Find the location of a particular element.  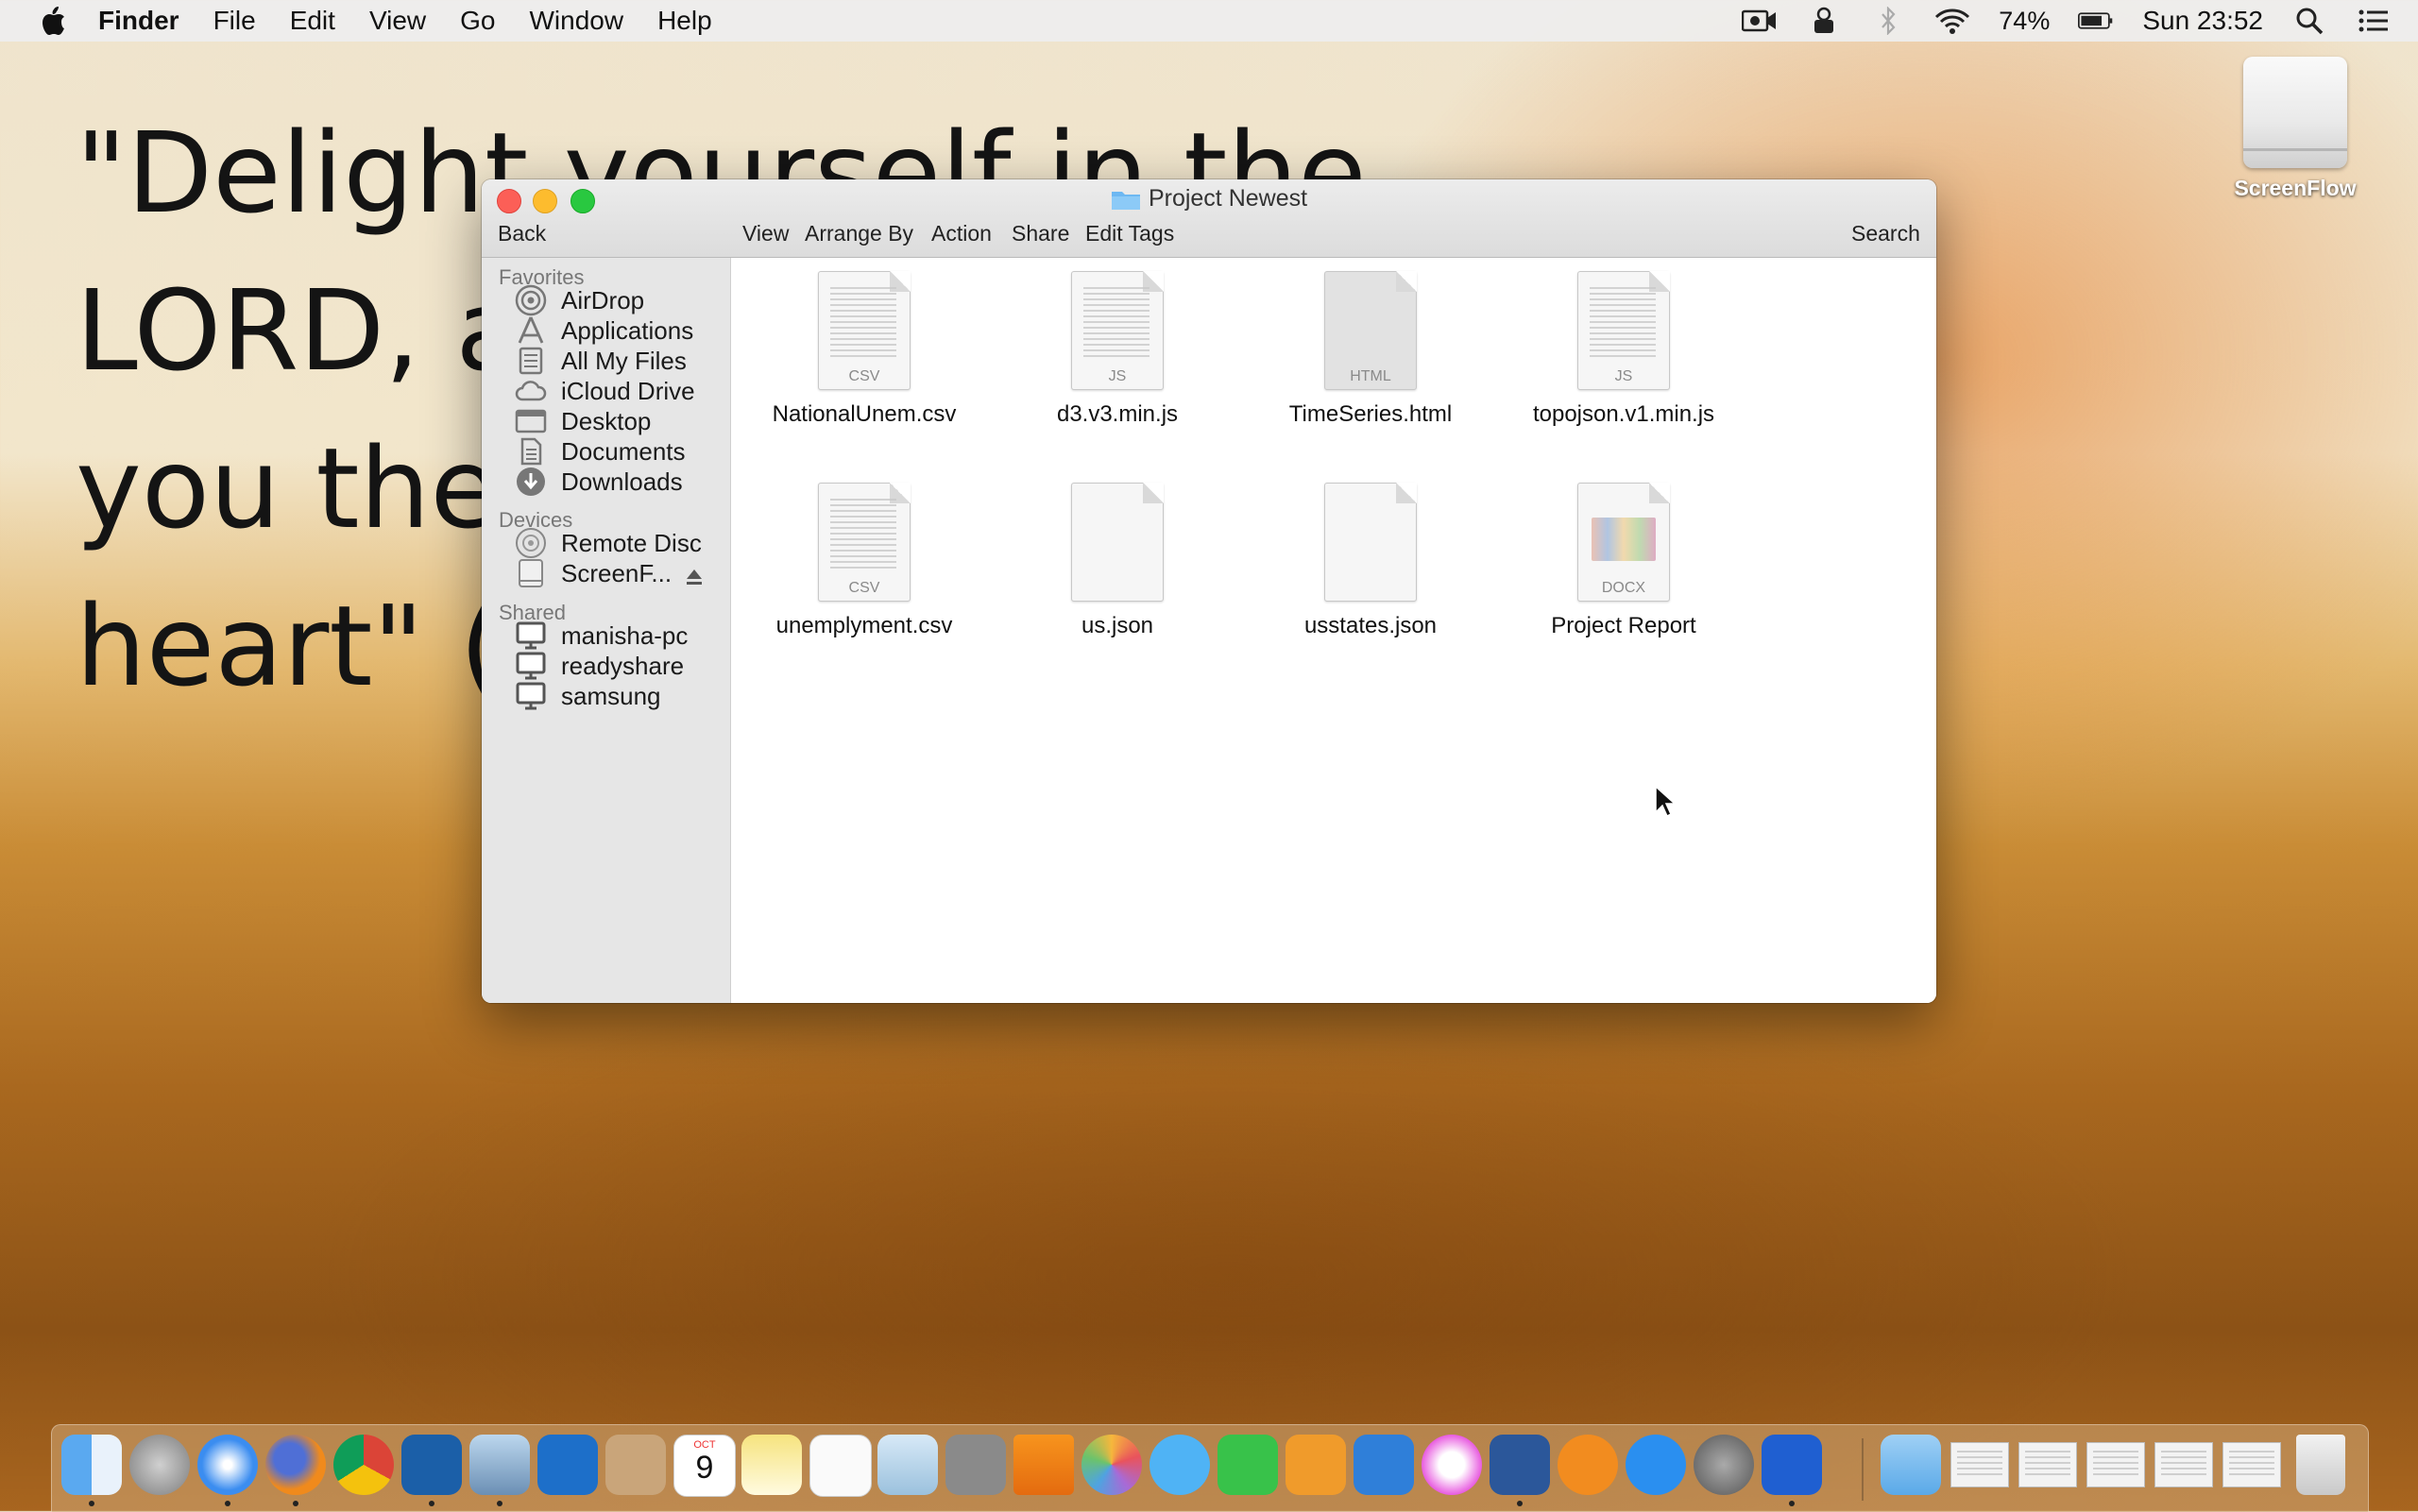

file-item: usstates.json is located at coordinates (1370, 561).